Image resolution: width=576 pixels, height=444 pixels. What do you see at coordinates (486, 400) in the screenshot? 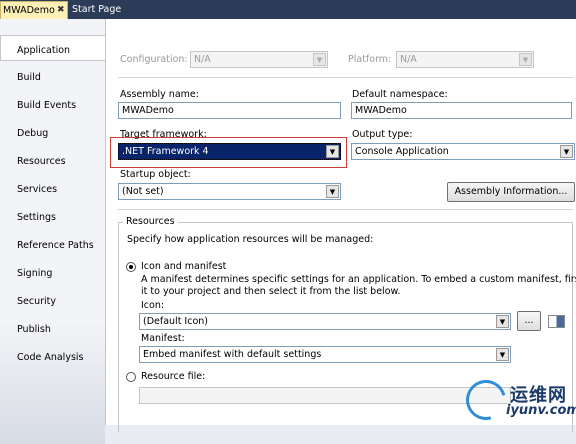
I see `watermark-logo-icon` at bounding box center [486, 400].